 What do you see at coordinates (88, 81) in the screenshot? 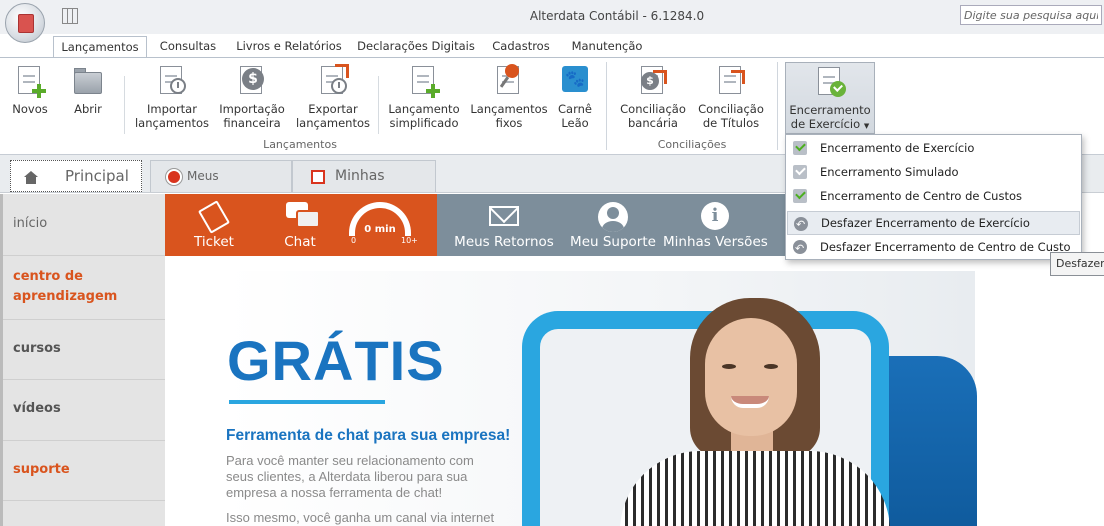
I see `folder-icon` at bounding box center [88, 81].